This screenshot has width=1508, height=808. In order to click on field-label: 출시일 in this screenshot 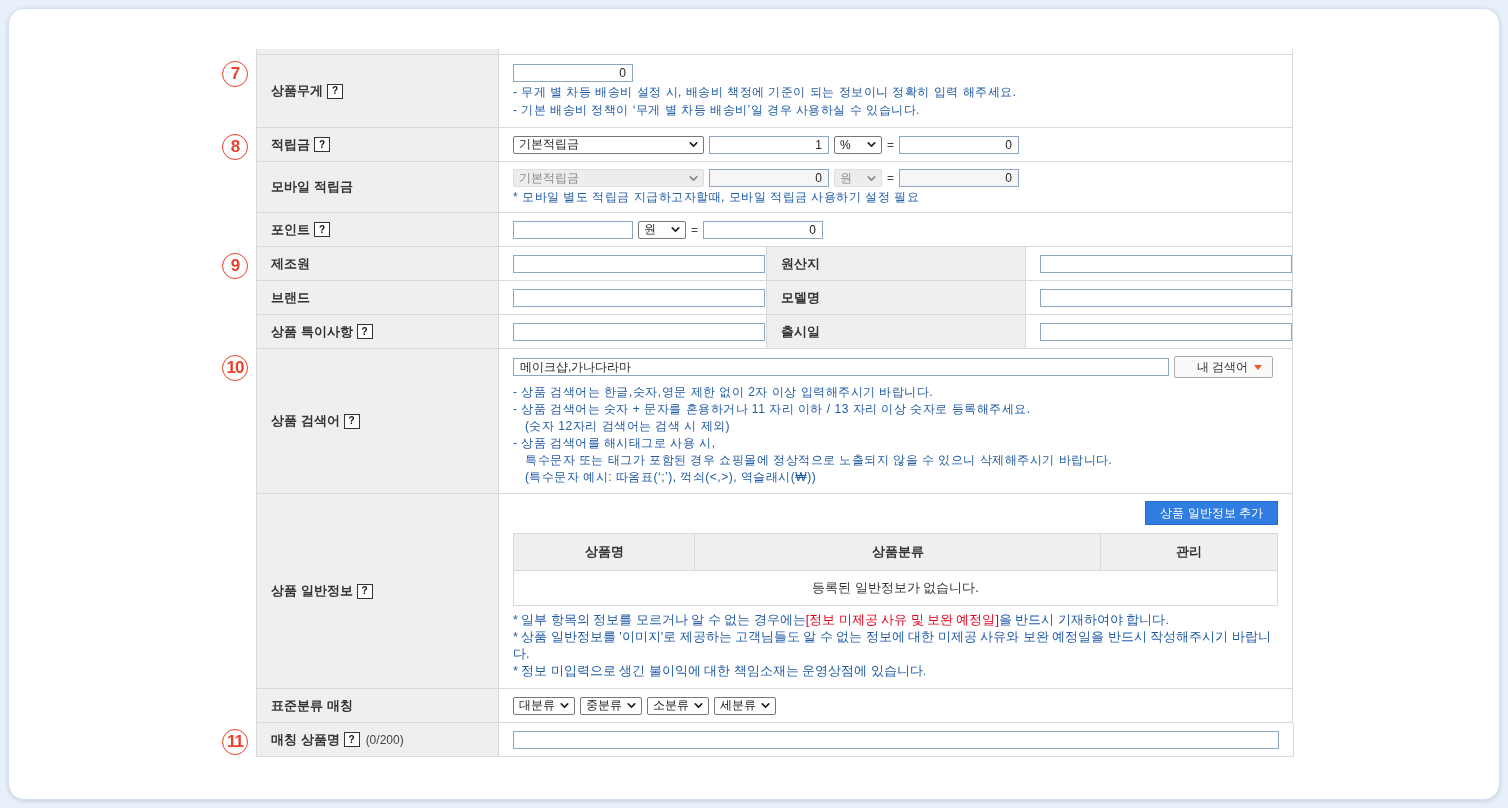, I will do `click(800, 331)`.